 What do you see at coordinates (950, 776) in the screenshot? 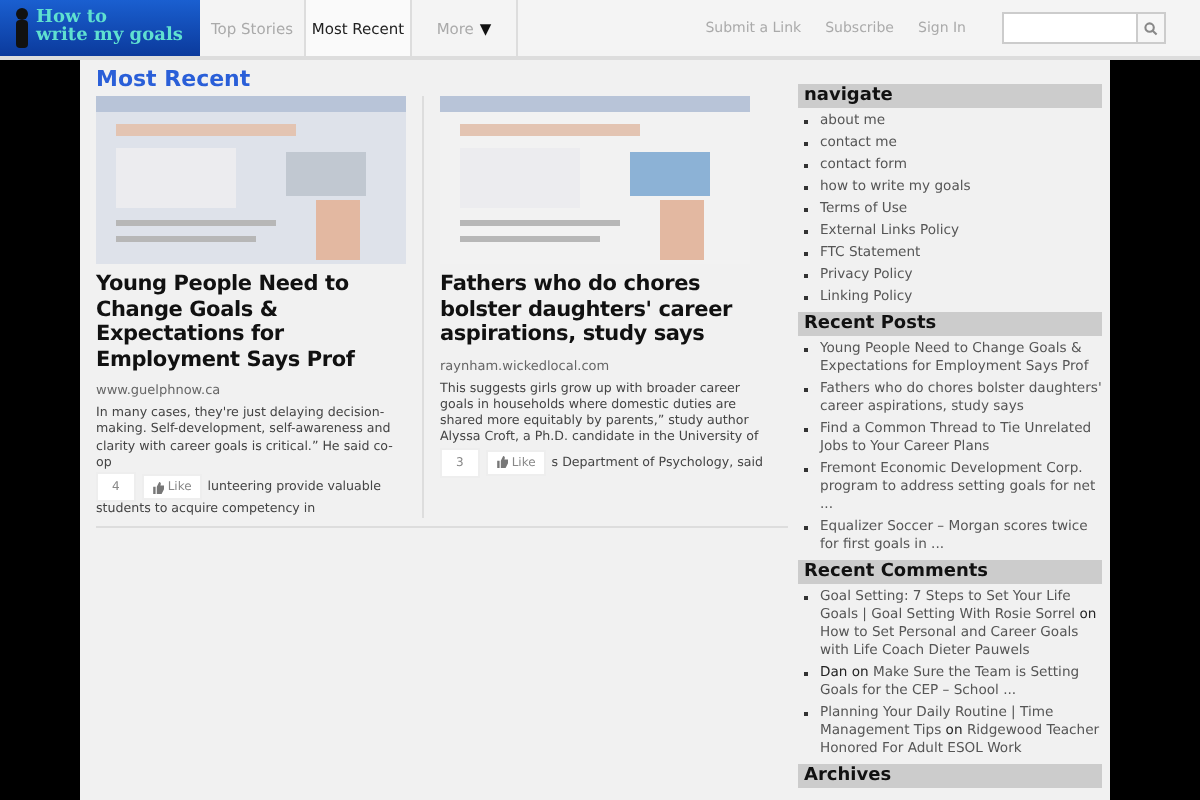
I see `widget-title: Archives` at bounding box center [950, 776].